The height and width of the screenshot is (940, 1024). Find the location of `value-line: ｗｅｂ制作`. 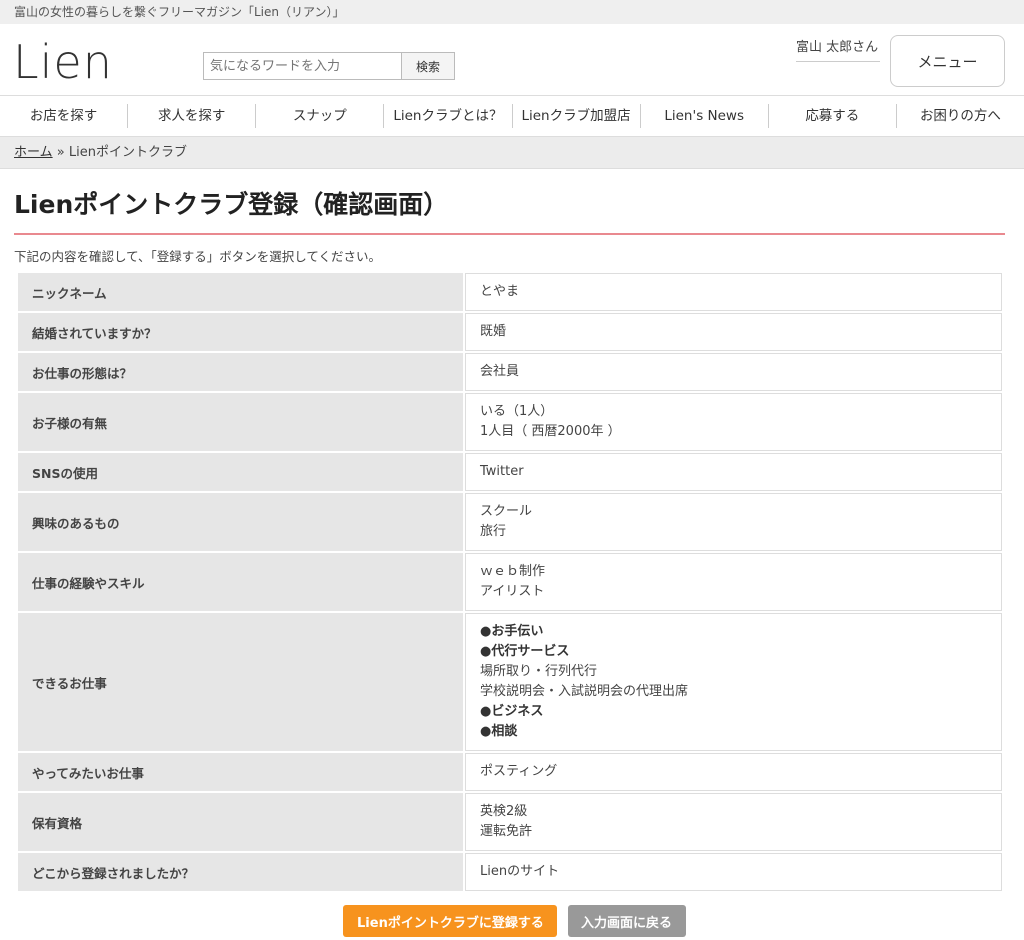

value-line: ｗｅｂ制作 is located at coordinates (513, 571).